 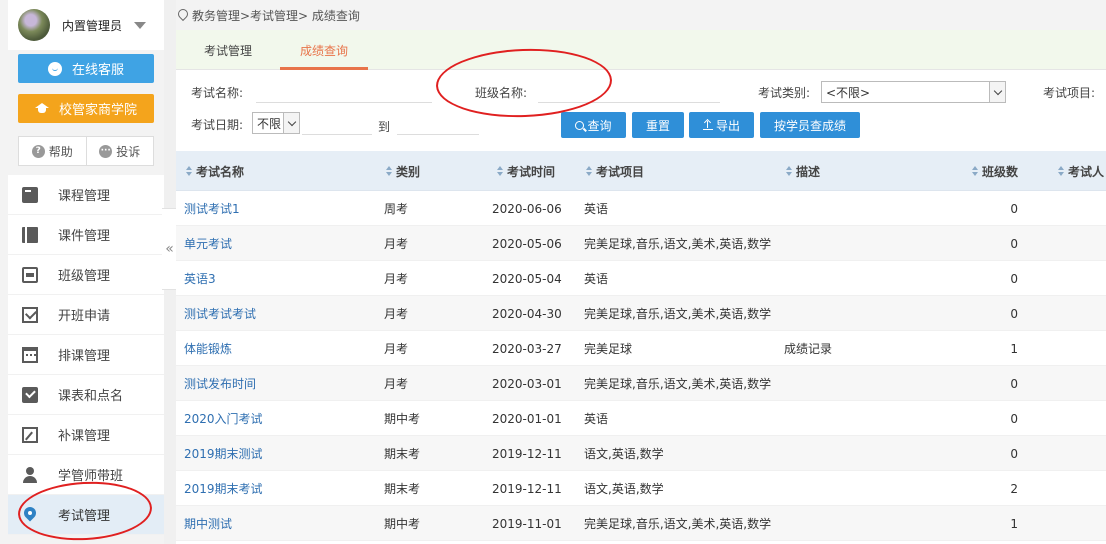 I want to click on cell-exam-name: 体能锻炼, so click(x=279, y=348).